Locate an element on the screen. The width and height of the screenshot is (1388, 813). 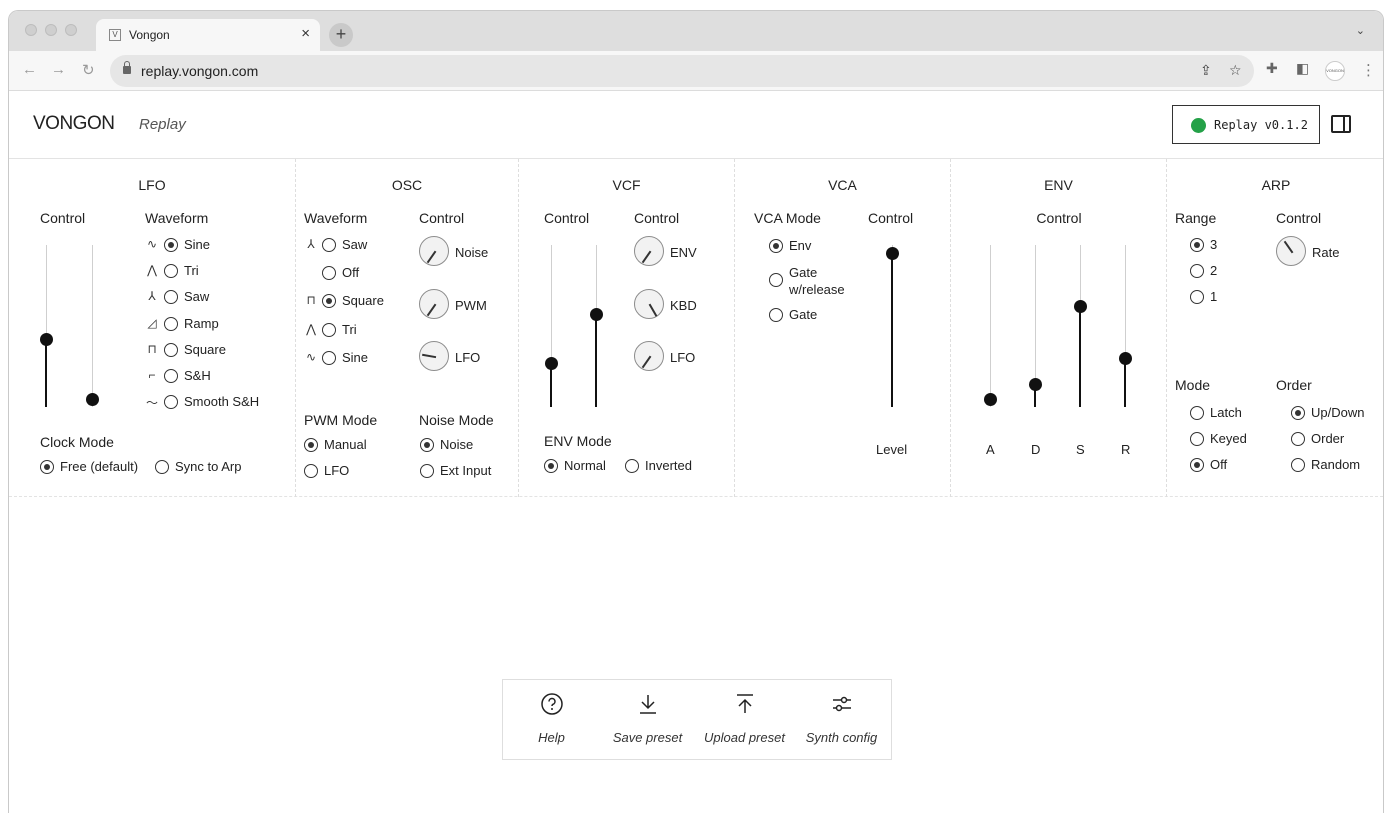
url-text: replay.vongon.com is located at coordinates (200, 71).